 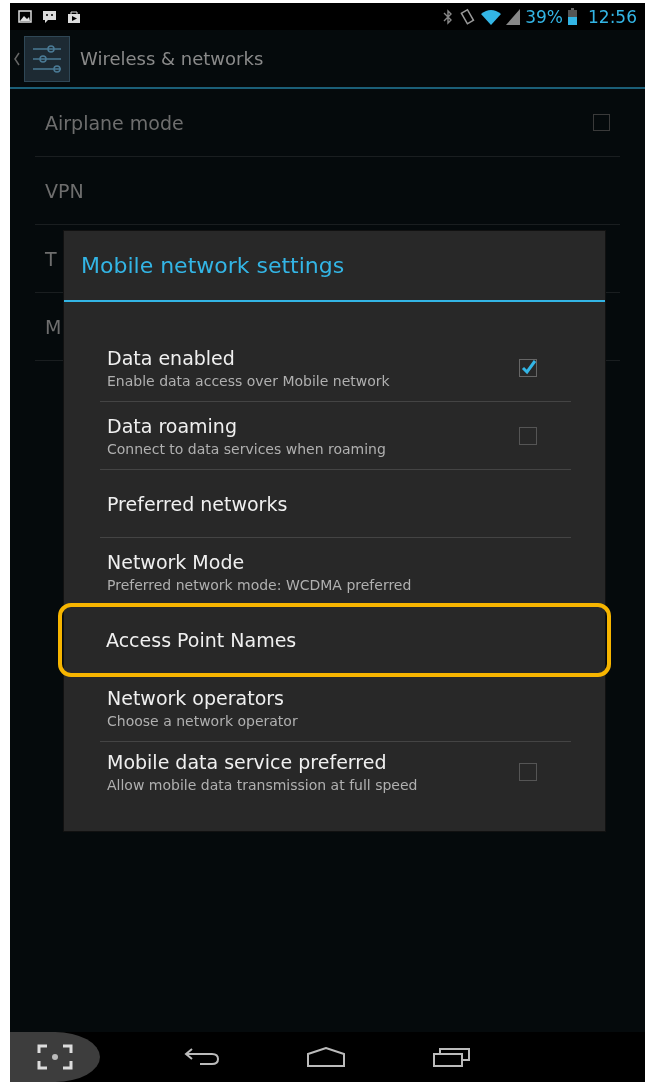 What do you see at coordinates (335, 504) in the screenshot?
I see `setting-row: Preferred networks` at bounding box center [335, 504].